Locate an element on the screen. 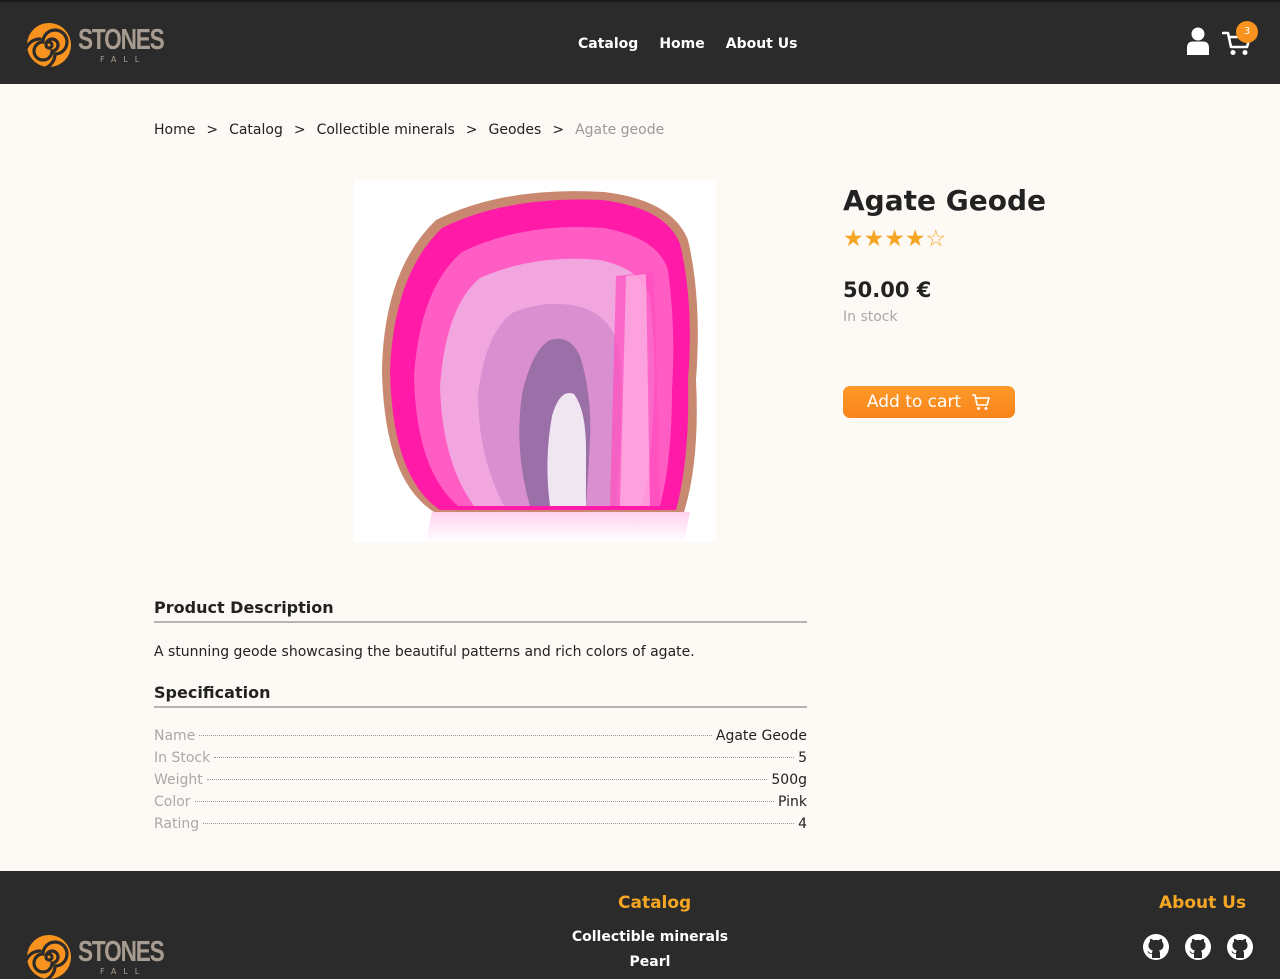  product-description-title: Product Description is located at coordinates (480, 610).